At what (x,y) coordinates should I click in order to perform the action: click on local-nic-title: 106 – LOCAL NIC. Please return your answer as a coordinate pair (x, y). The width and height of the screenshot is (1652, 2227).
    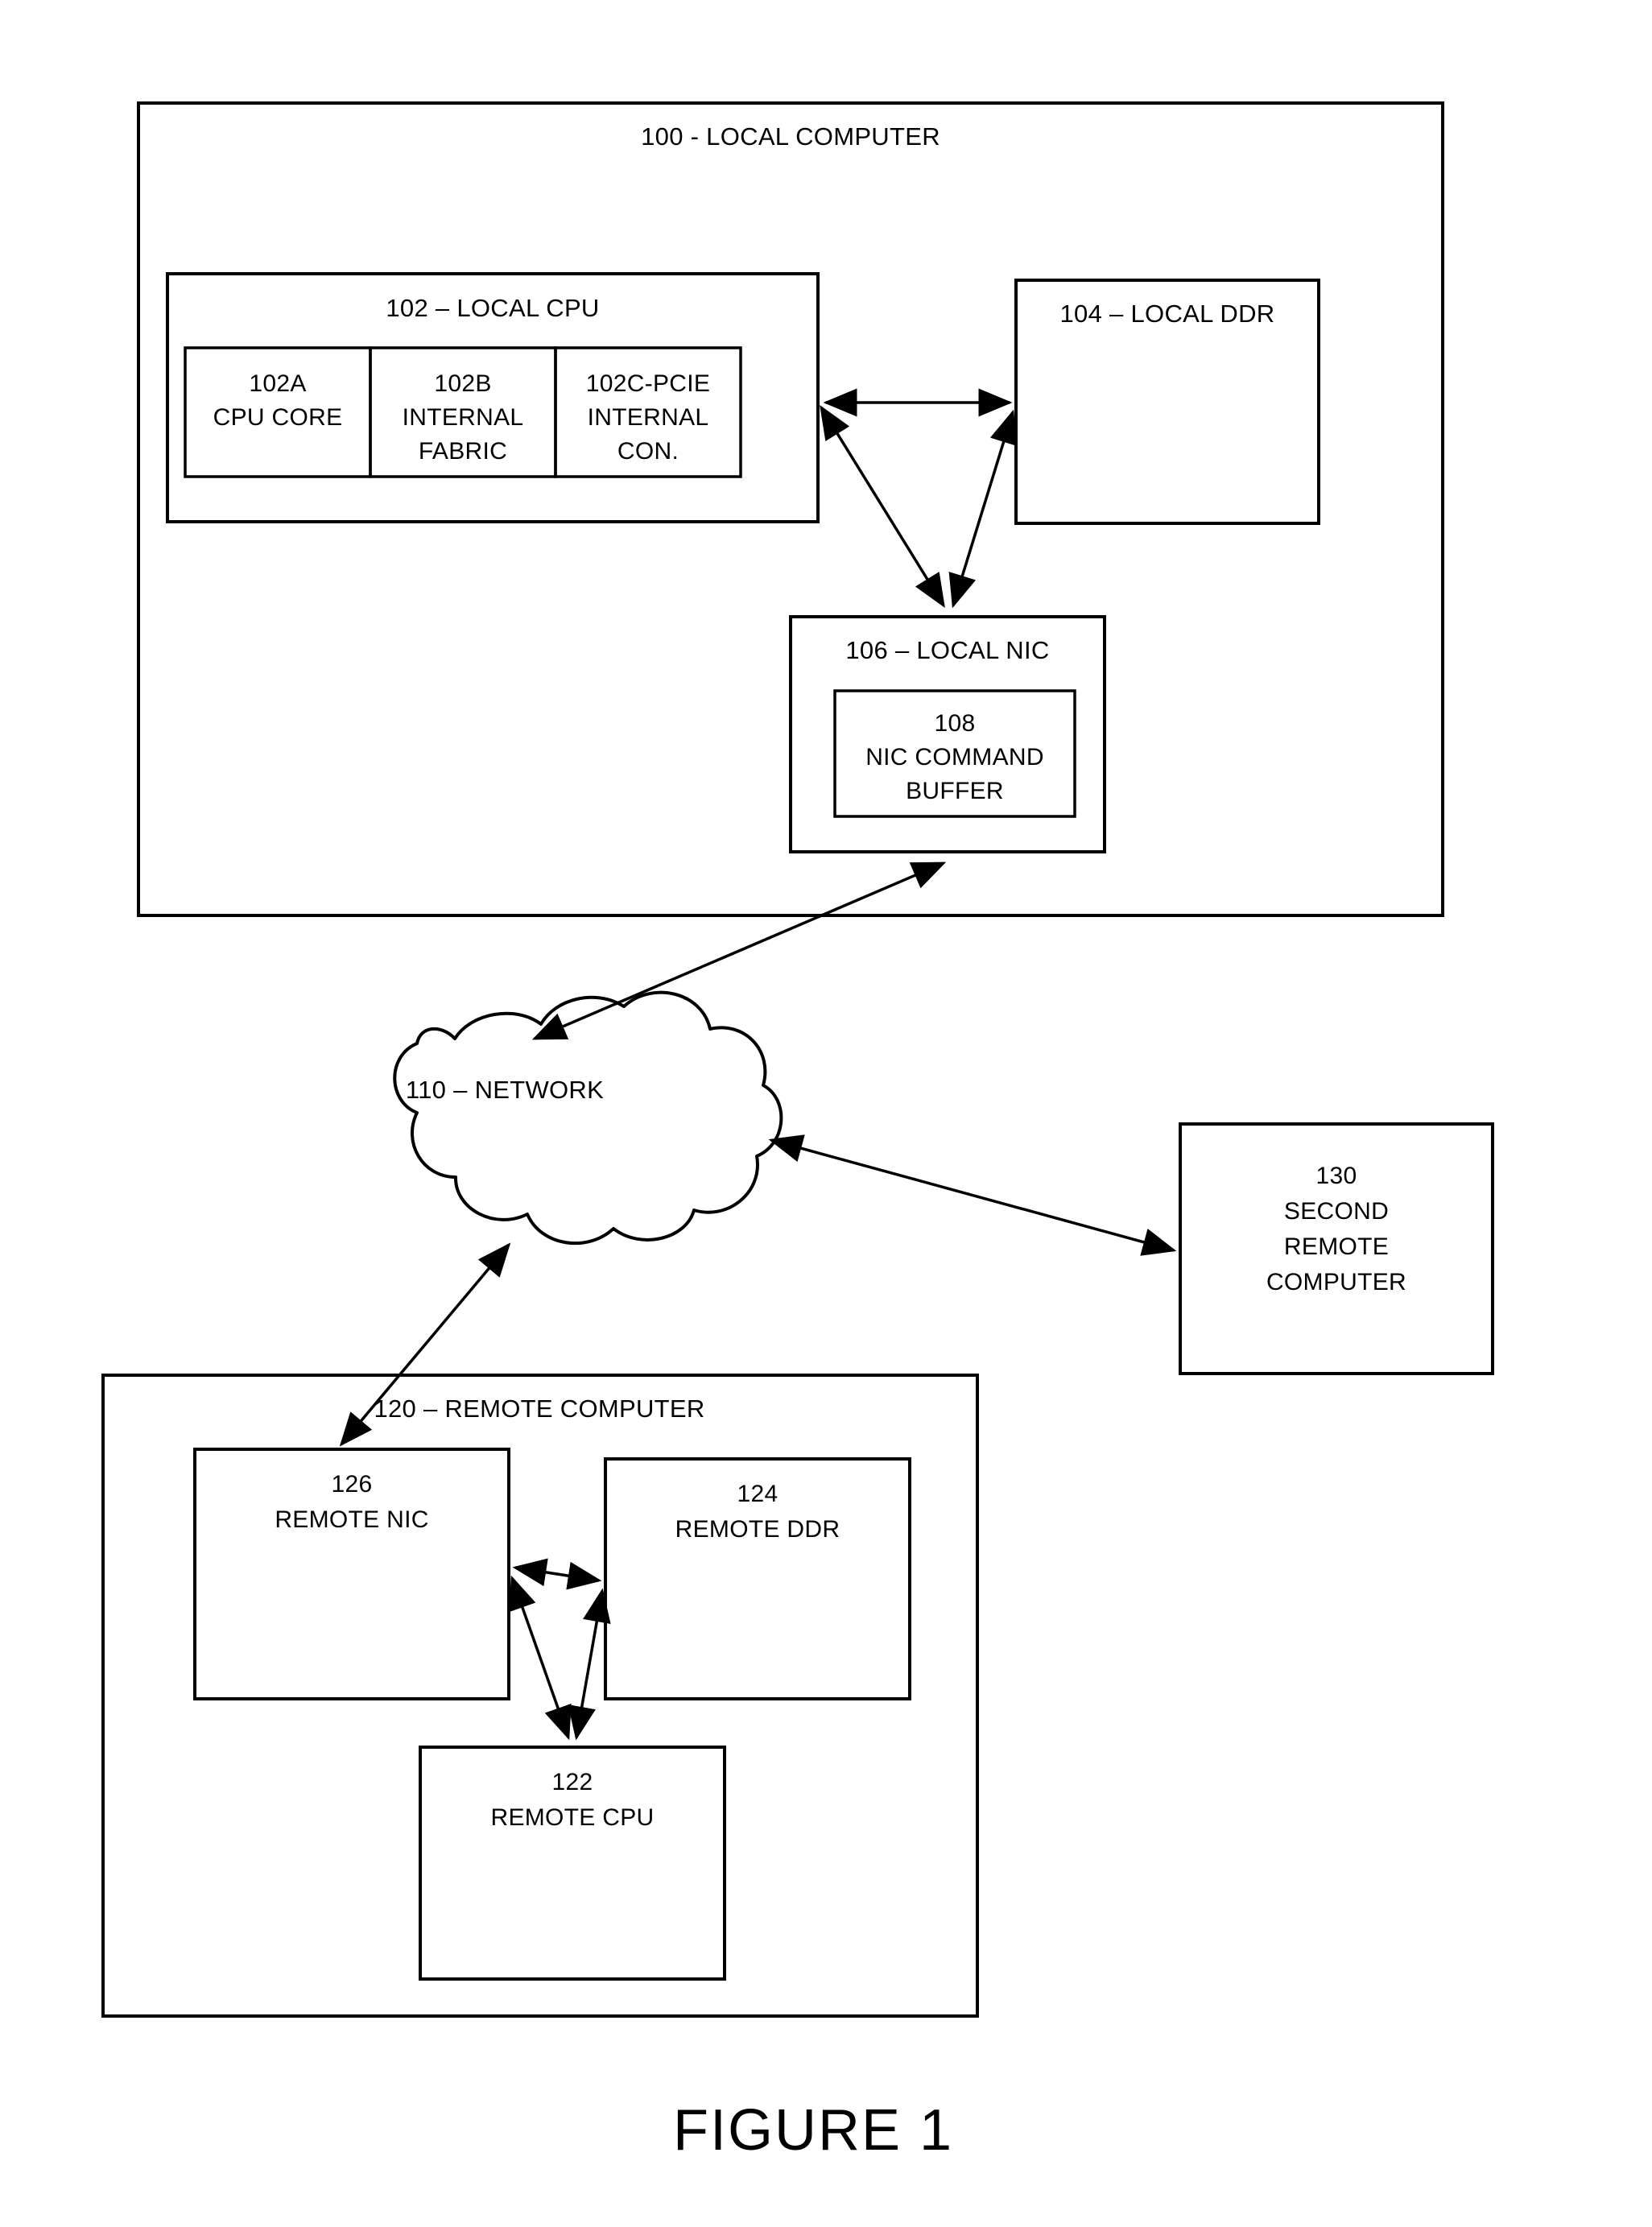
    Looking at the image, I should click on (947, 650).